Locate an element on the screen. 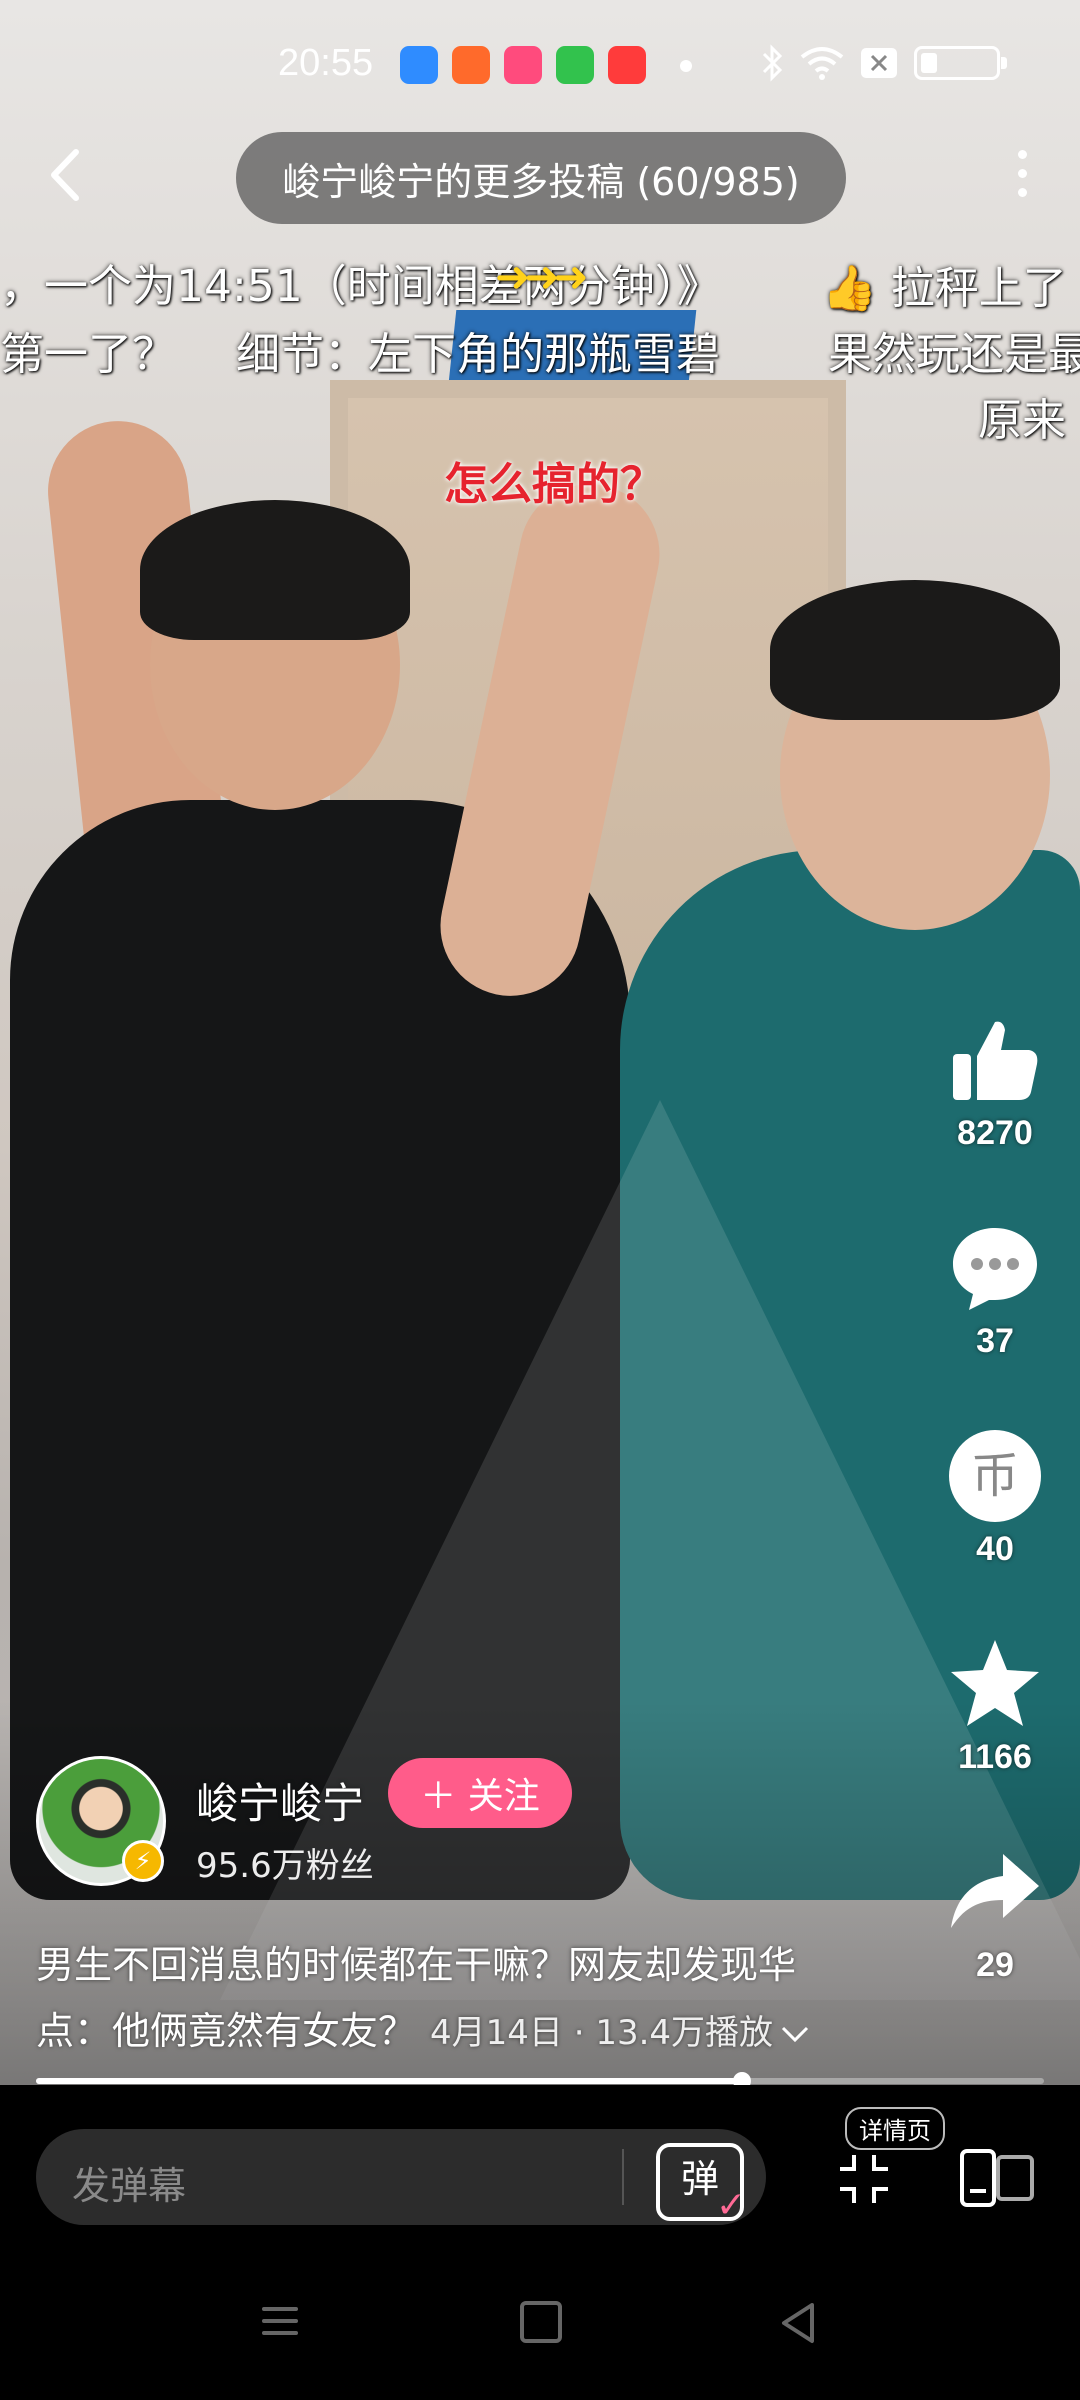 The height and width of the screenshot is (2400, 1080). comment-count: 37 is located at coordinates (995, 1341).